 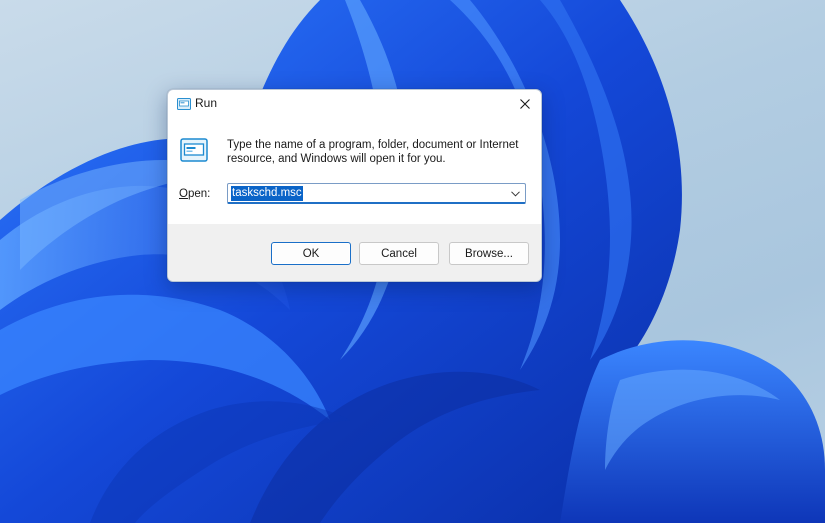 I want to click on chevron-down-icon, so click(x=515, y=193).